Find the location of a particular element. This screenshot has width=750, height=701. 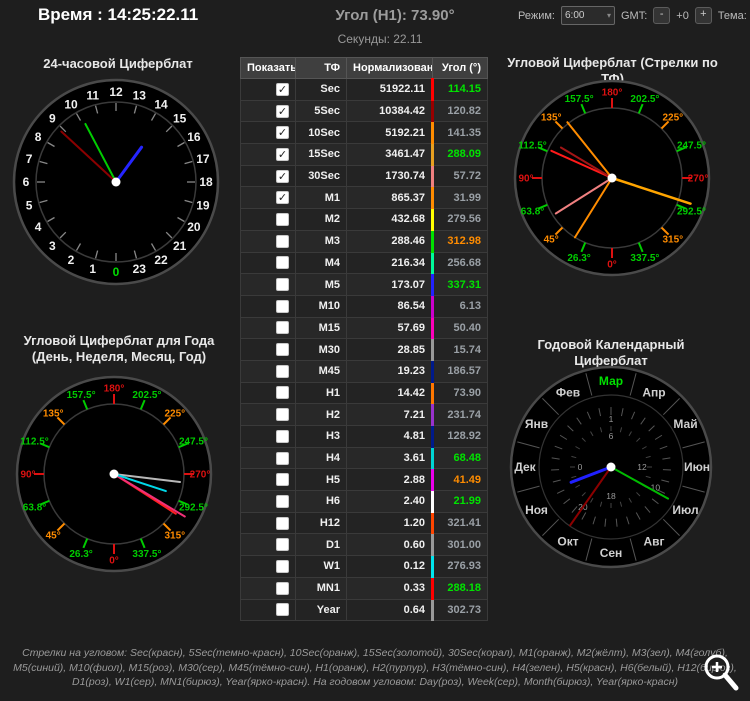

tf-cell: 15Sec is located at coordinates (321, 154).